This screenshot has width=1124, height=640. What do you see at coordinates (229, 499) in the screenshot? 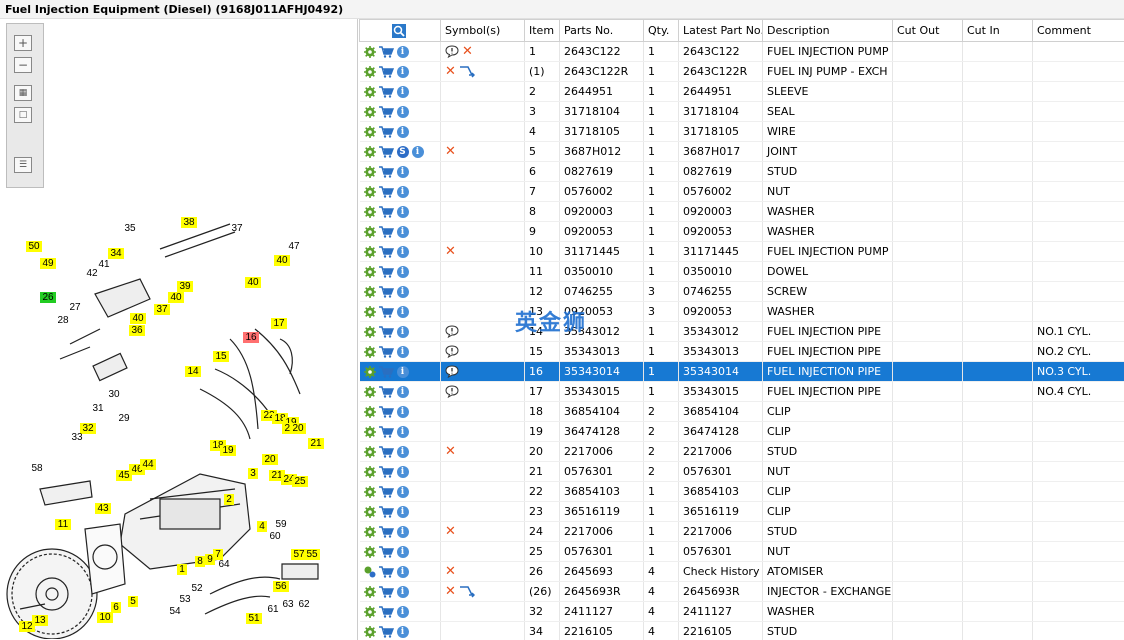
I see `callout-2: 2` at bounding box center [229, 499].